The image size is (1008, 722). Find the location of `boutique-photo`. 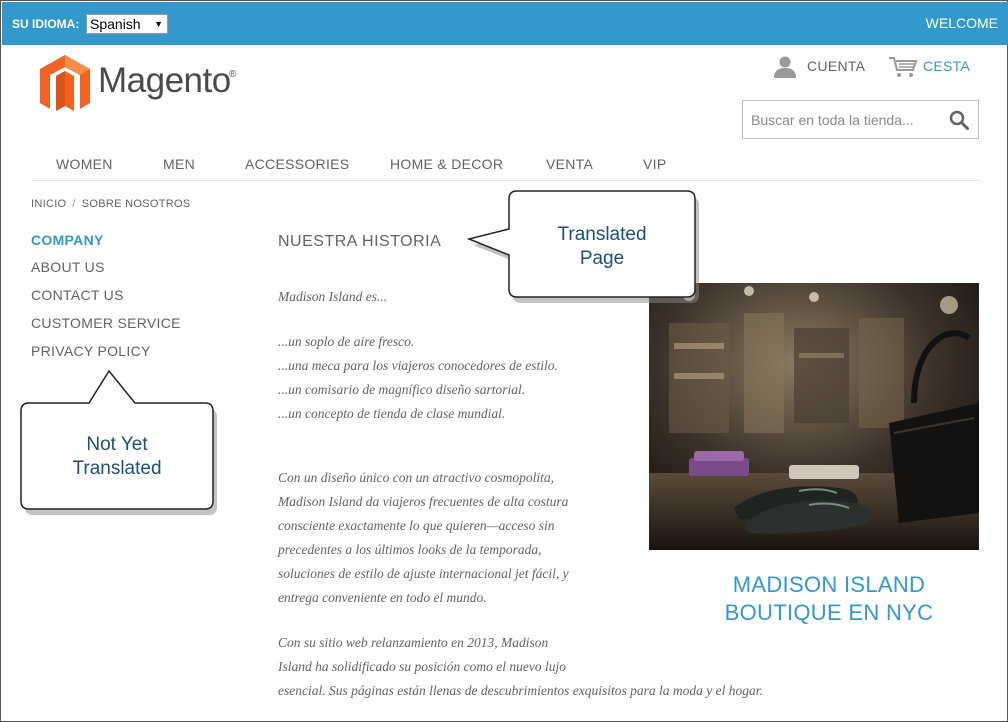

boutique-photo is located at coordinates (814, 416).